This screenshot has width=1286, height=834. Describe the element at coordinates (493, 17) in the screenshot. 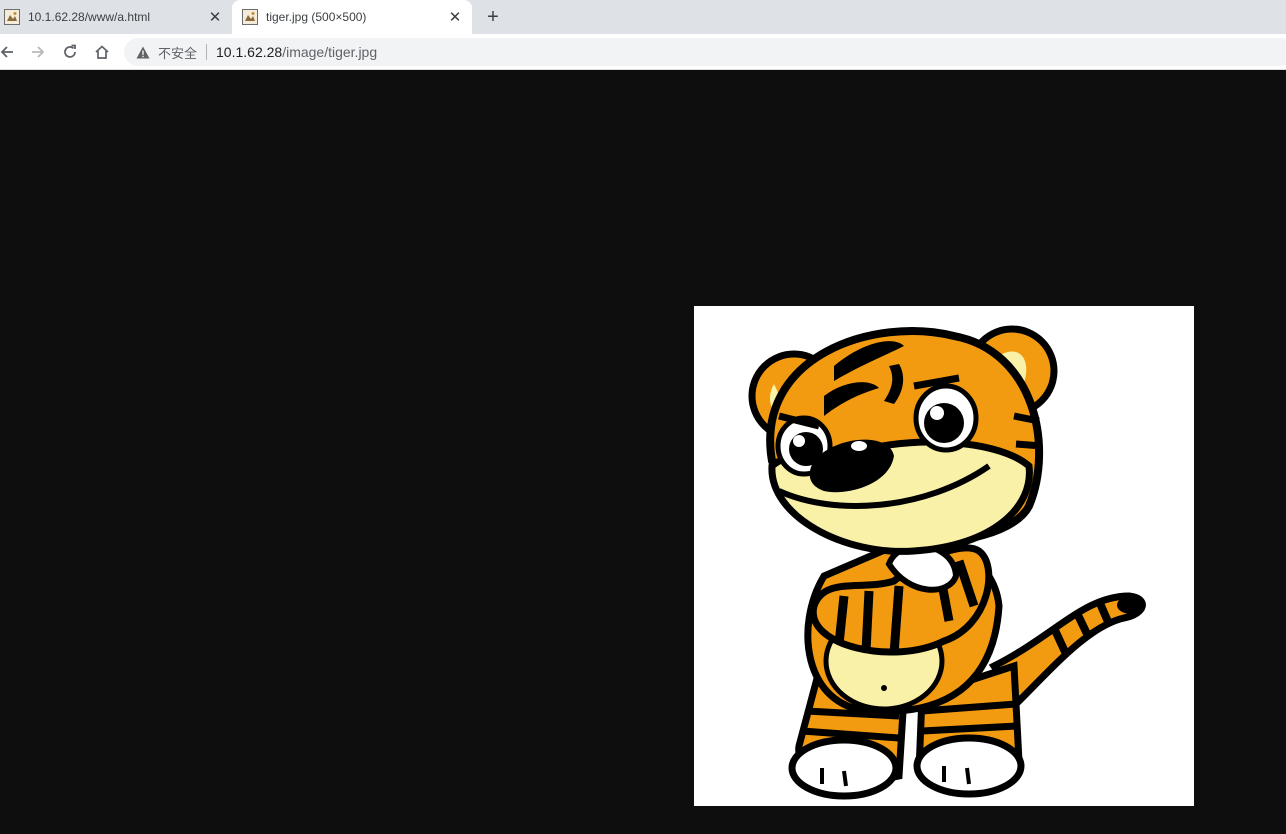

I see `new-tab-button: +` at that location.